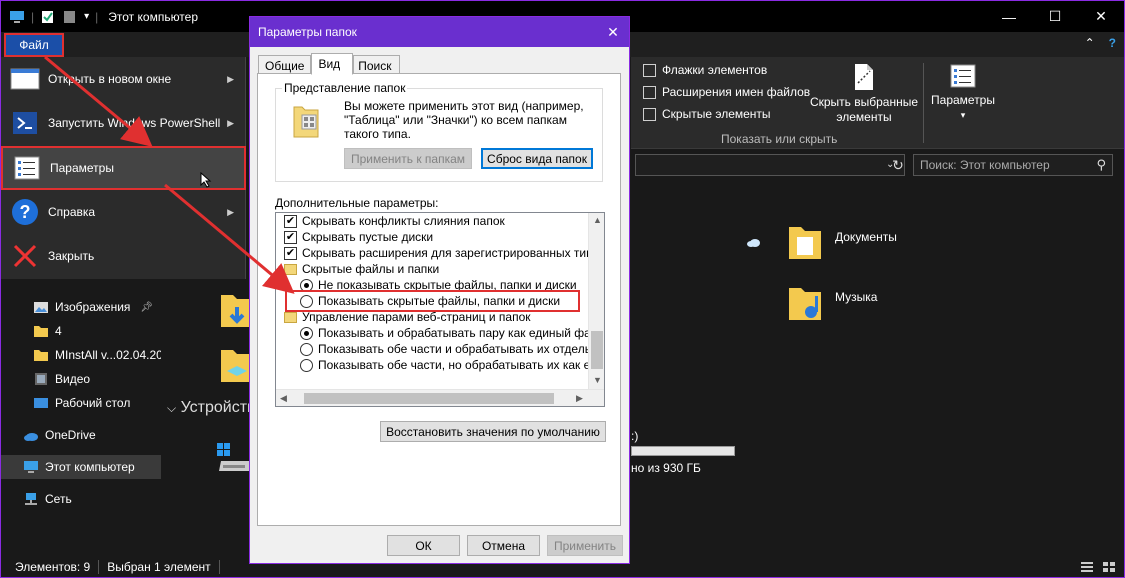 Image resolution: width=1125 pixels, height=578 pixels. I want to click on tab-general: Общие, so click(285, 65).